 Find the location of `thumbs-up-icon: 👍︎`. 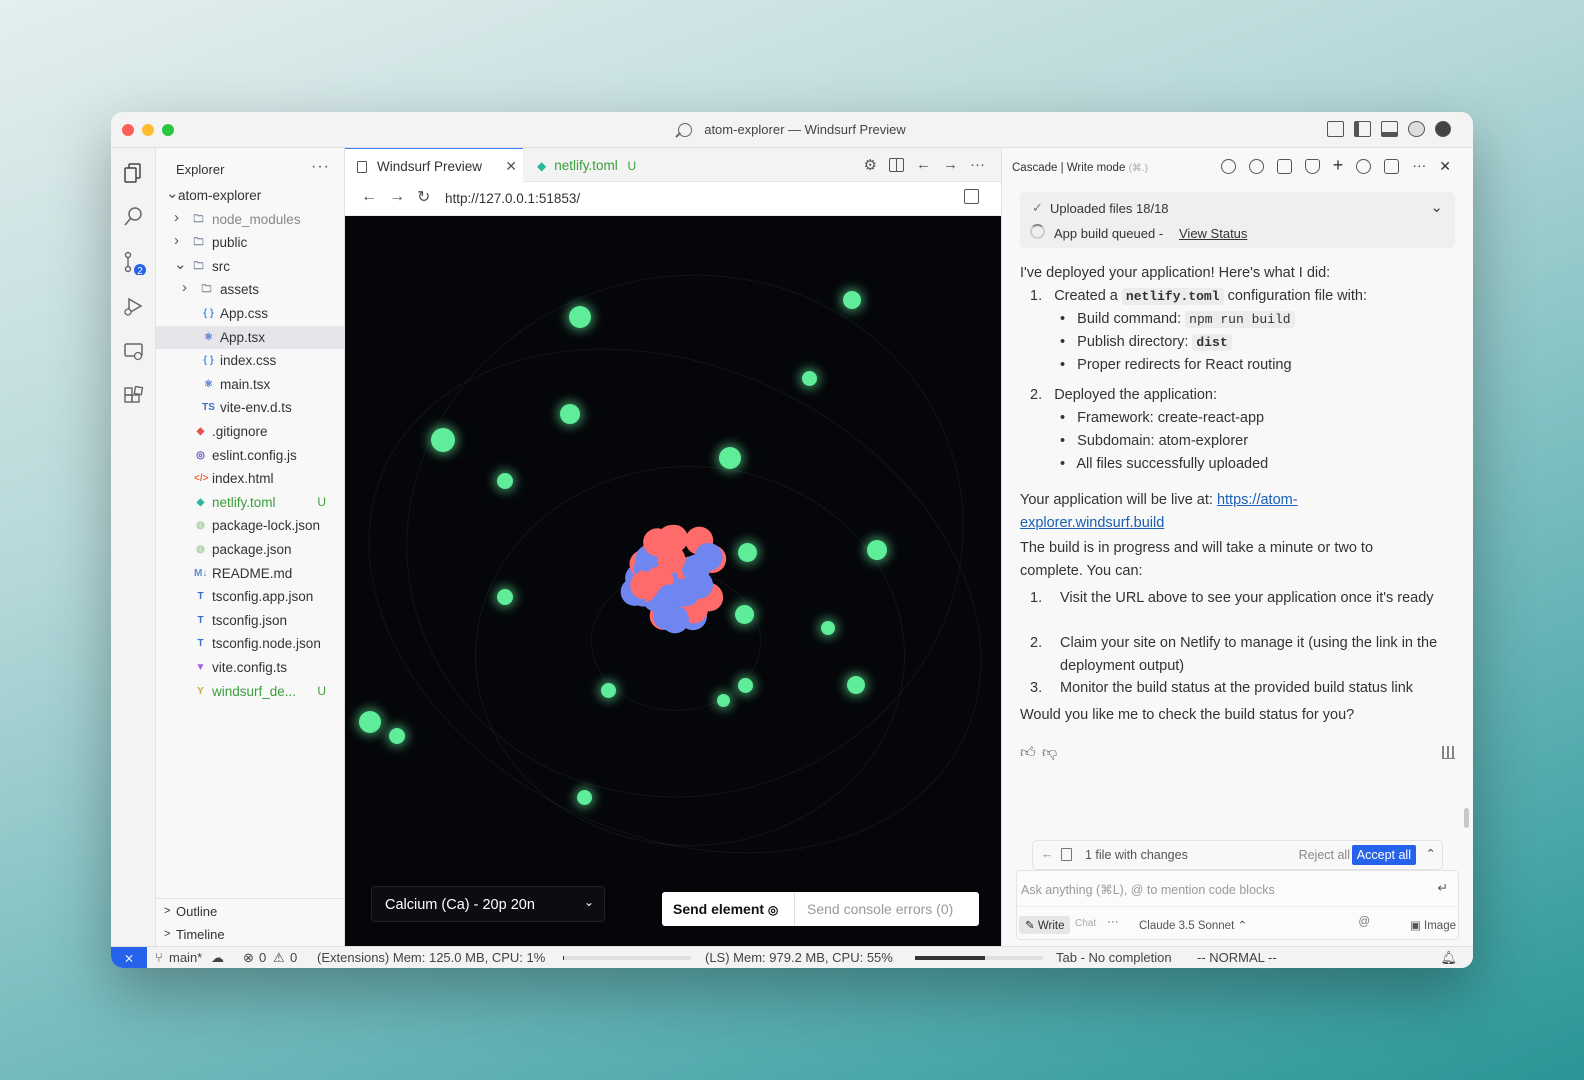

thumbs-up-icon: 👍︎ is located at coordinates (1028, 753).